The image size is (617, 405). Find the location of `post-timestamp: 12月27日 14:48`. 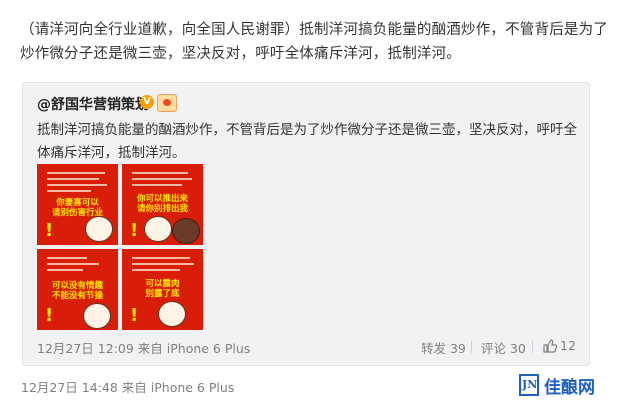

post-timestamp: 12月27日 14:48 is located at coordinates (69, 387).